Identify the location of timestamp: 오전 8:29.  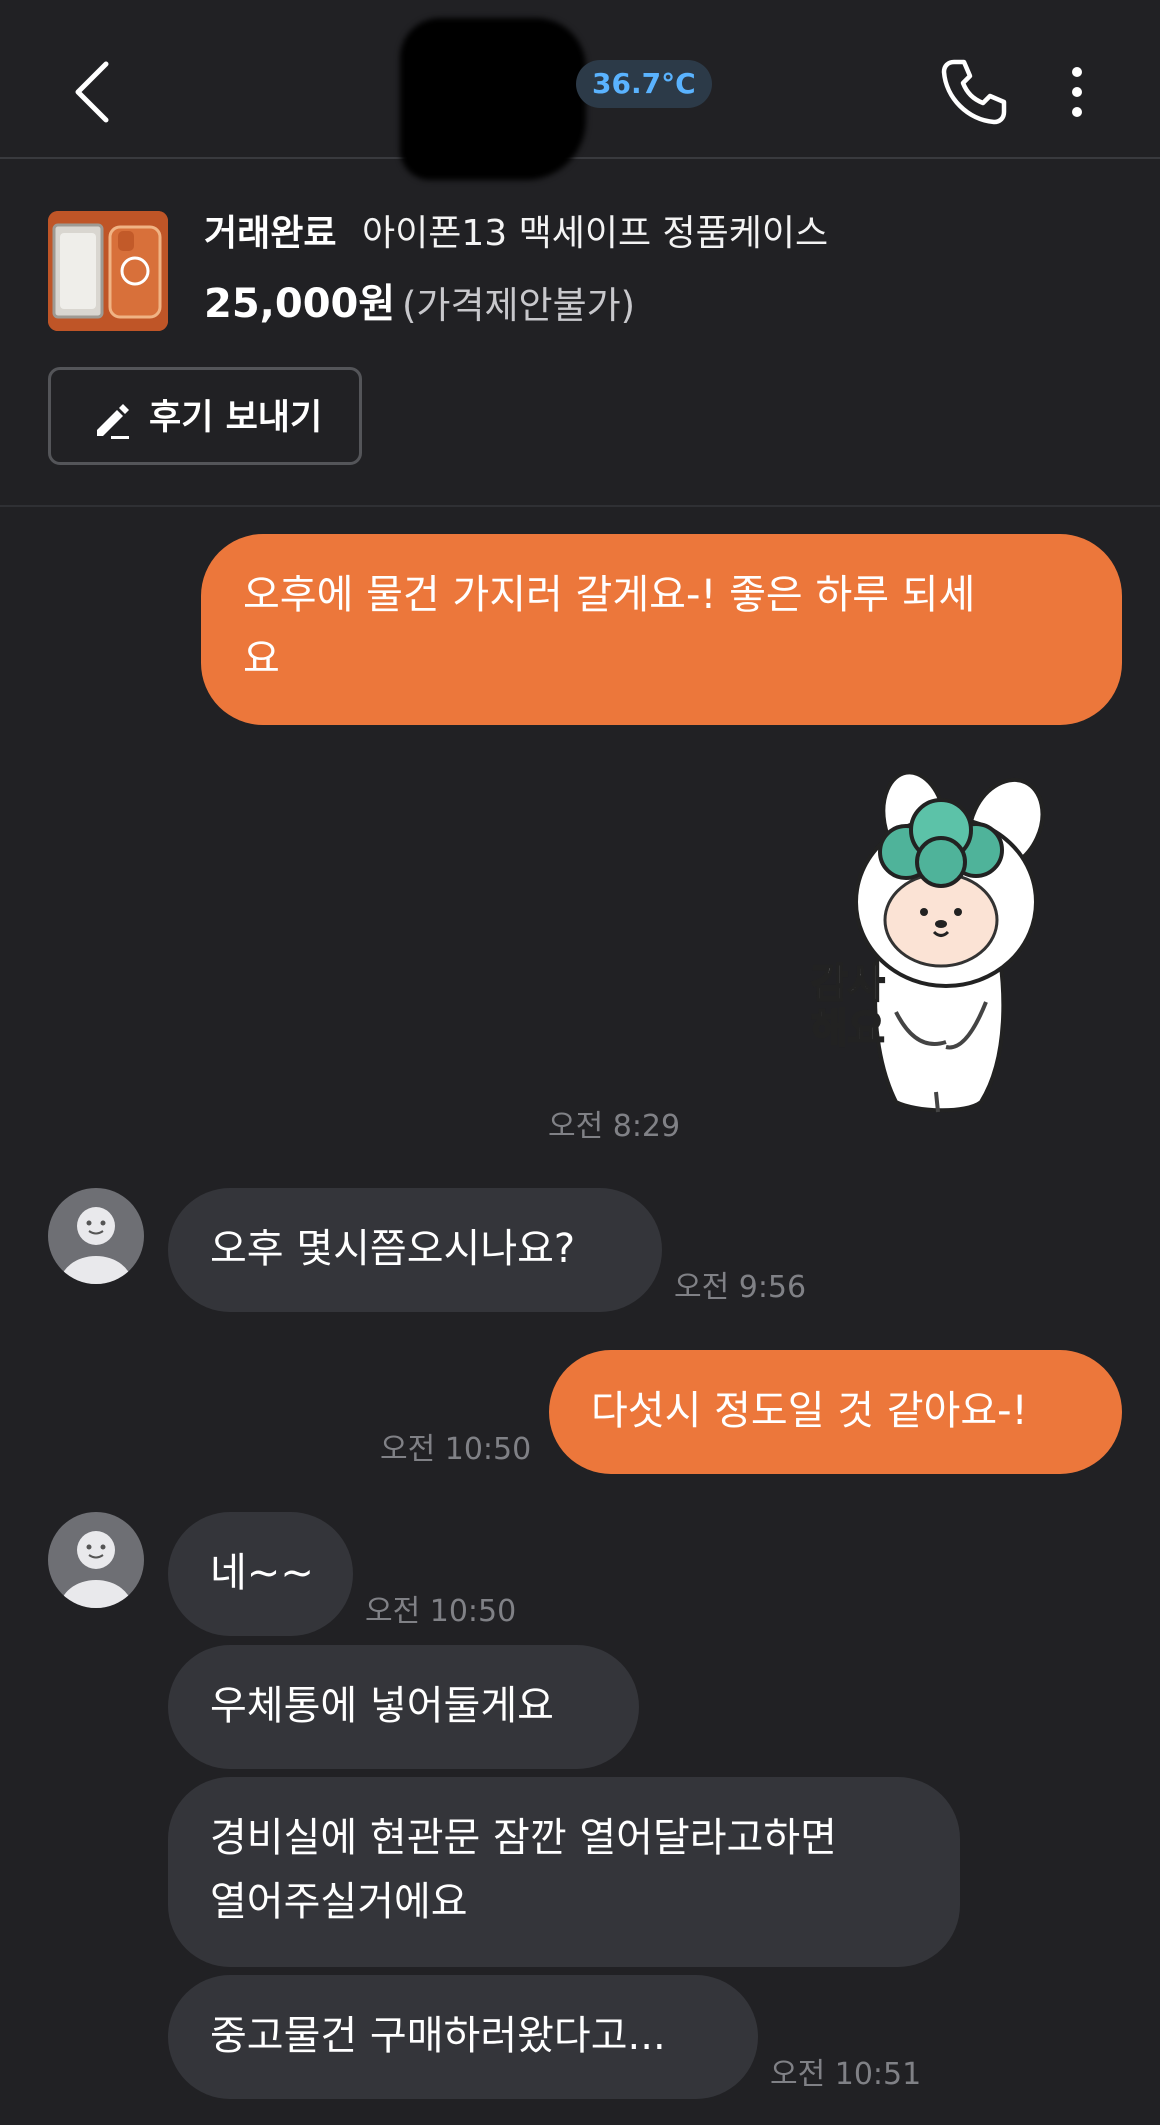
(614, 1126).